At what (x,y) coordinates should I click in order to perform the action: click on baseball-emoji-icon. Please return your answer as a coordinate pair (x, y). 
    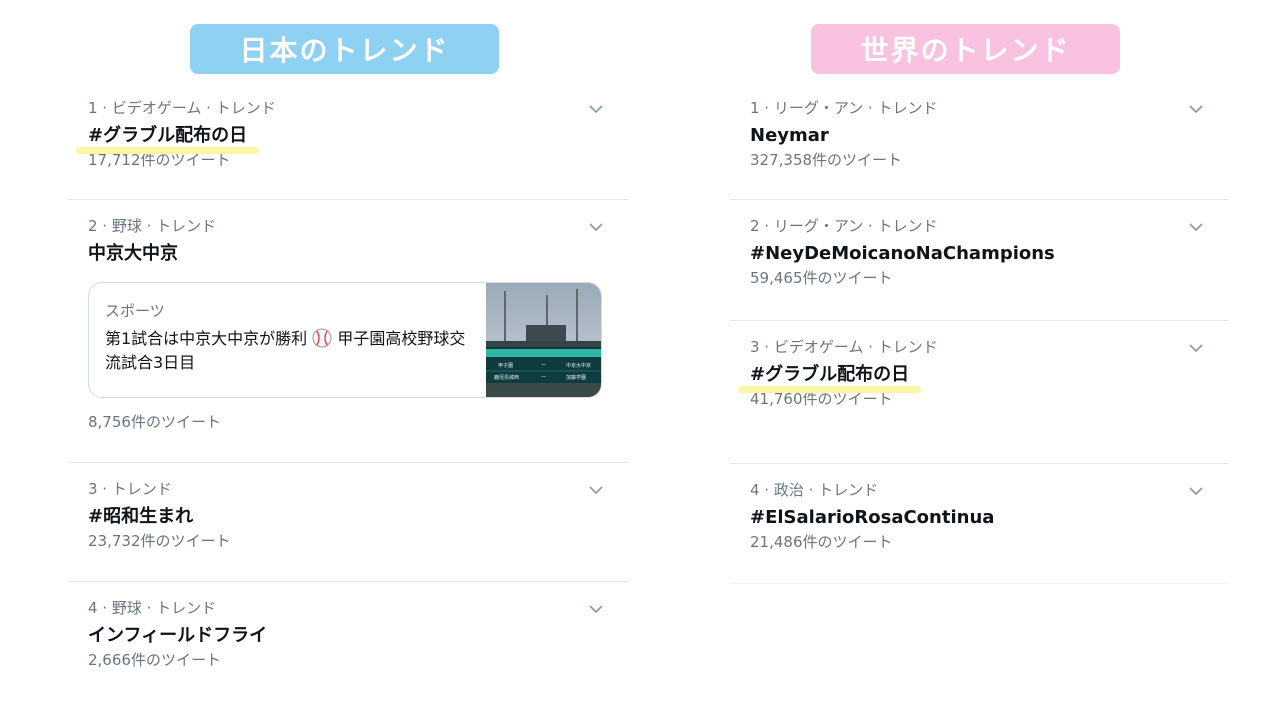
    Looking at the image, I should click on (322, 338).